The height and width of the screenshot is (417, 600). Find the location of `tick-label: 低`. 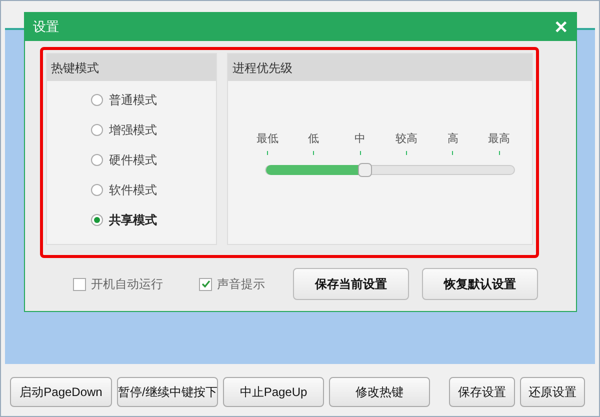

tick-label: 低 is located at coordinates (314, 139).